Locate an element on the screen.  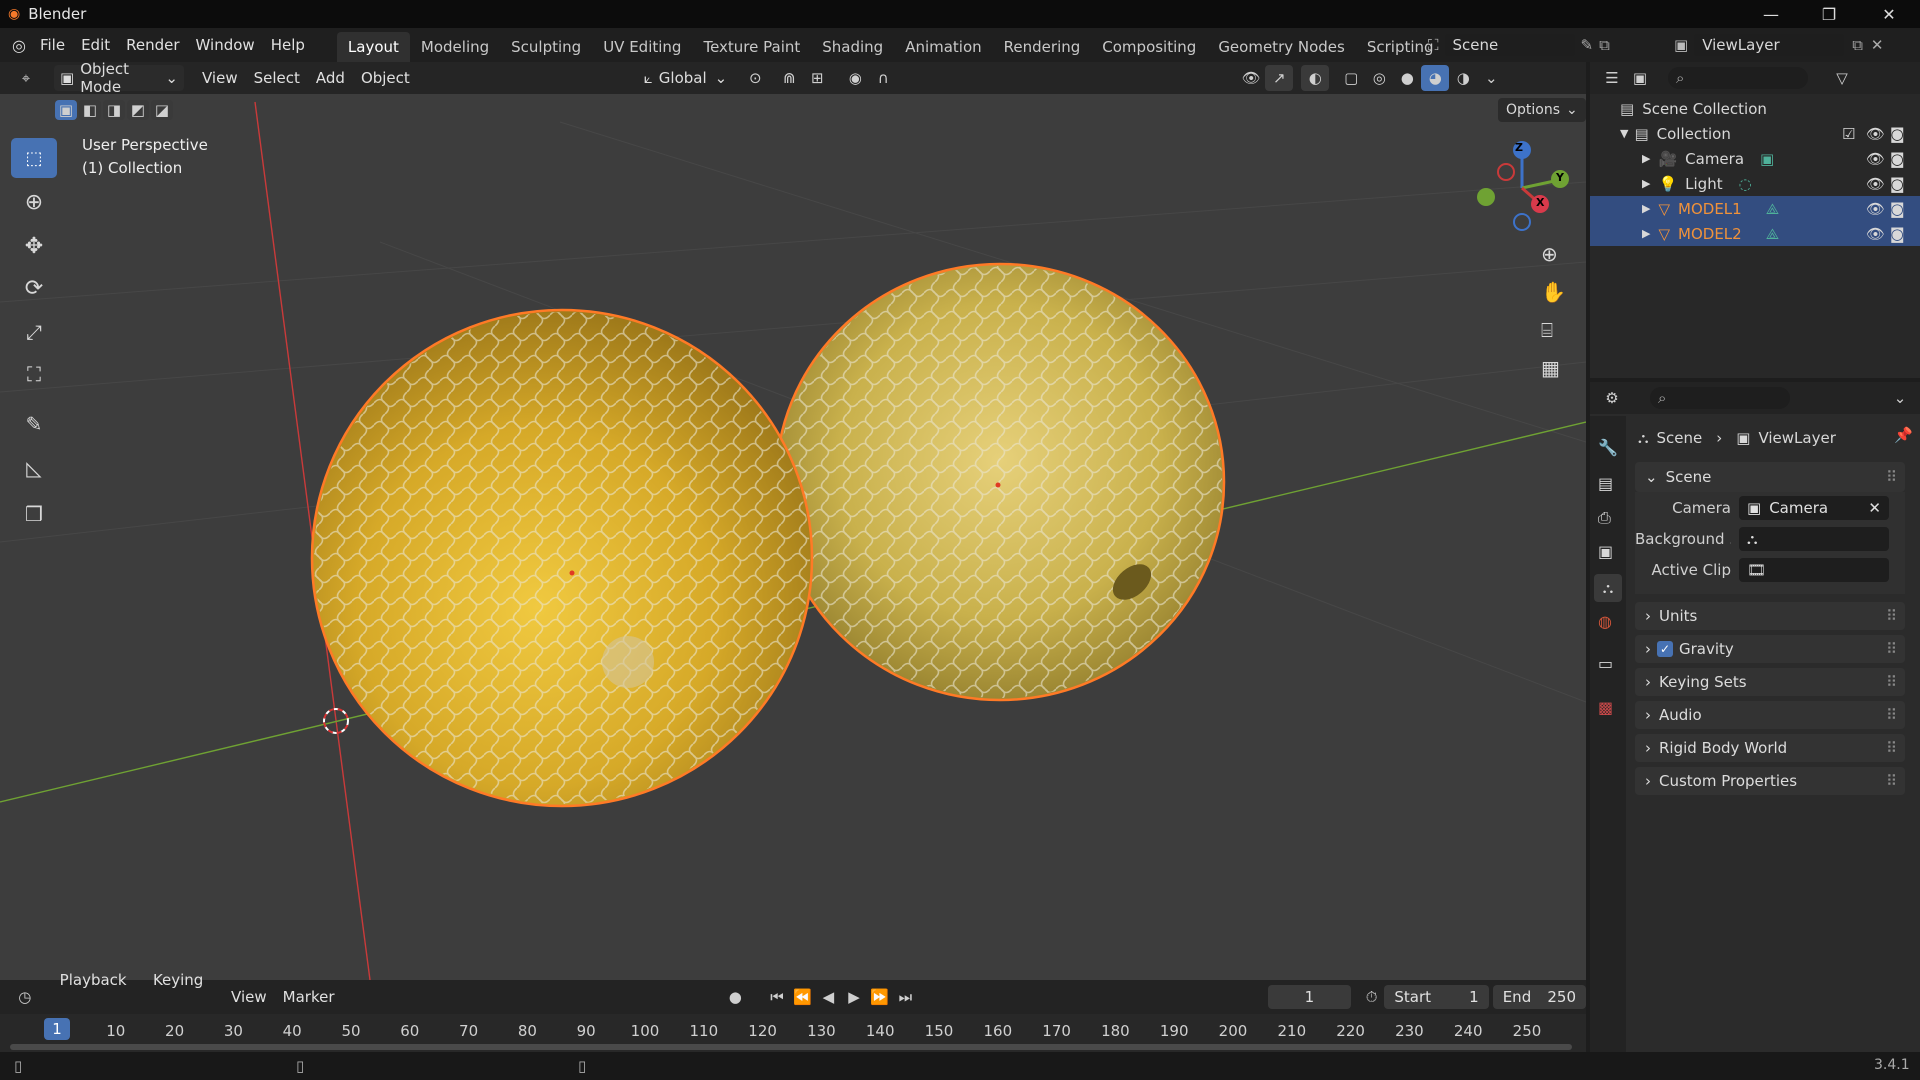
model1-melon is located at coordinates (562, 558).